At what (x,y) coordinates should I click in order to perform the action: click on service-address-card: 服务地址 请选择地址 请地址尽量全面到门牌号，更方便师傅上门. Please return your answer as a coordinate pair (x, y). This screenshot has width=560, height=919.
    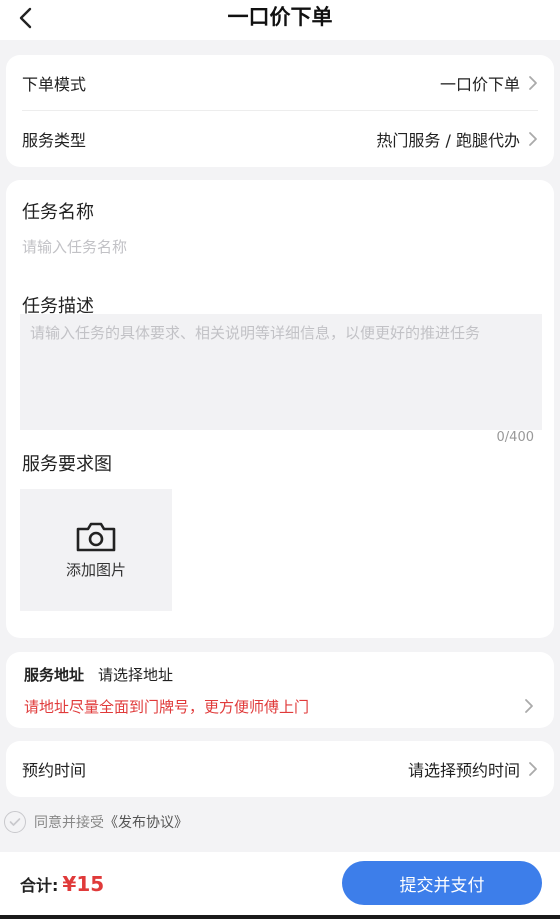
    Looking at the image, I should click on (280, 690).